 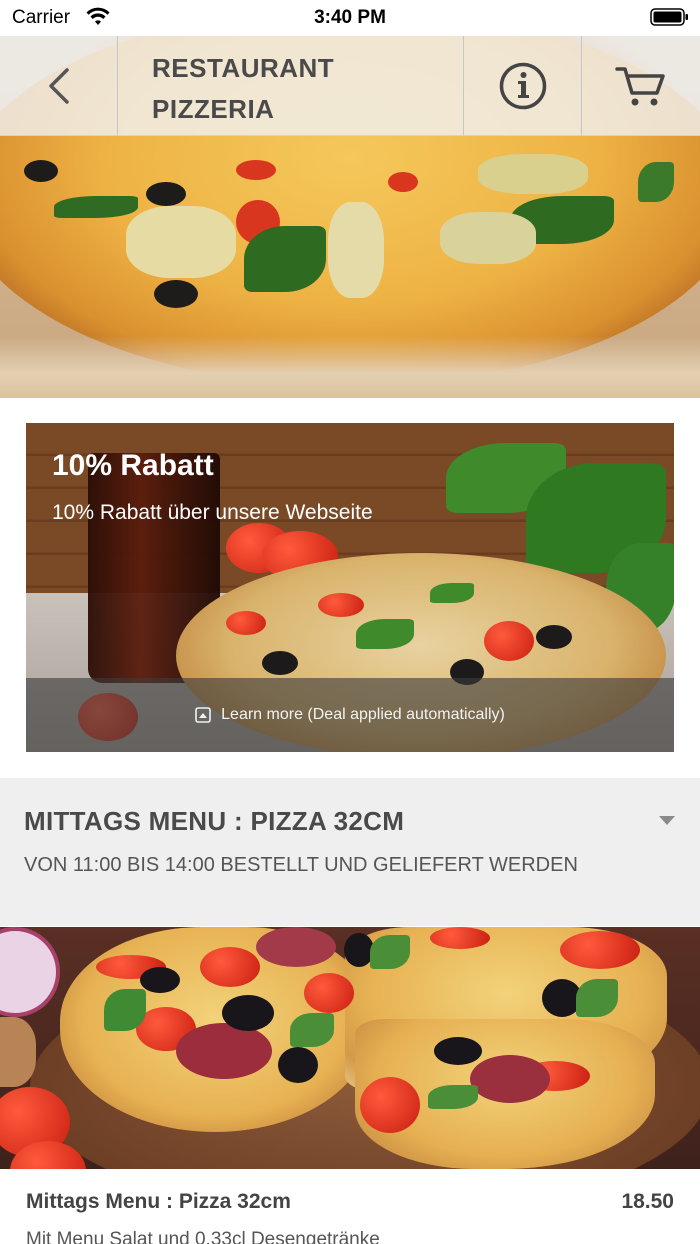 What do you see at coordinates (243, 68) in the screenshot?
I see `page-title-line1: RESTAURANT` at bounding box center [243, 68].